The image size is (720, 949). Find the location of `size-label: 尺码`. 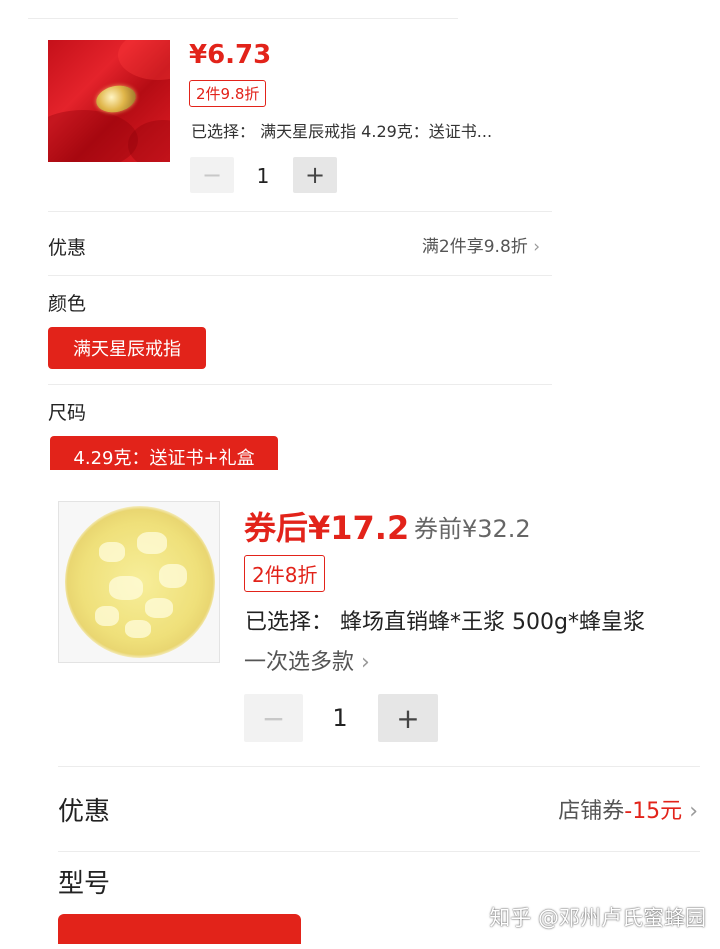

size-label: 尺码 is located at coordinates (67, 413).